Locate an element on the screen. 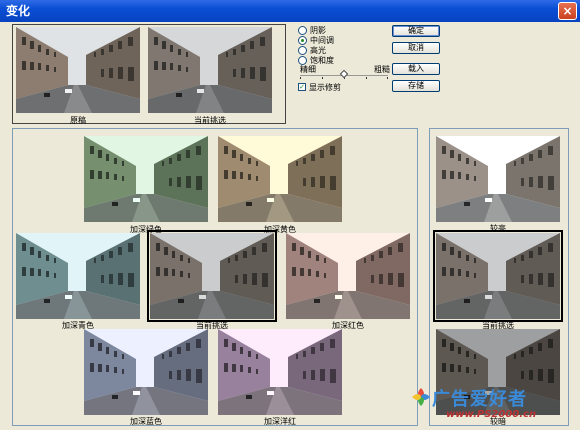 Image resolution: width=580 pixels, height=430 pixels. save-button: 存储 is located at coordinates (416, 86).